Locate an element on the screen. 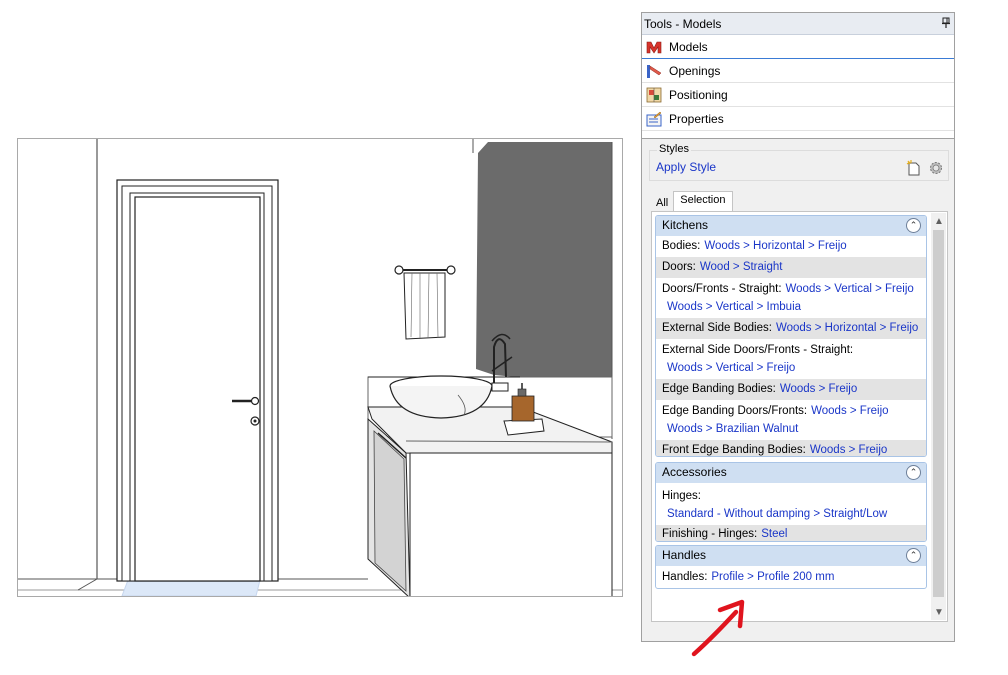  tools-nav: Models Openings Positioning Properties is located at coordinates (798, 87).